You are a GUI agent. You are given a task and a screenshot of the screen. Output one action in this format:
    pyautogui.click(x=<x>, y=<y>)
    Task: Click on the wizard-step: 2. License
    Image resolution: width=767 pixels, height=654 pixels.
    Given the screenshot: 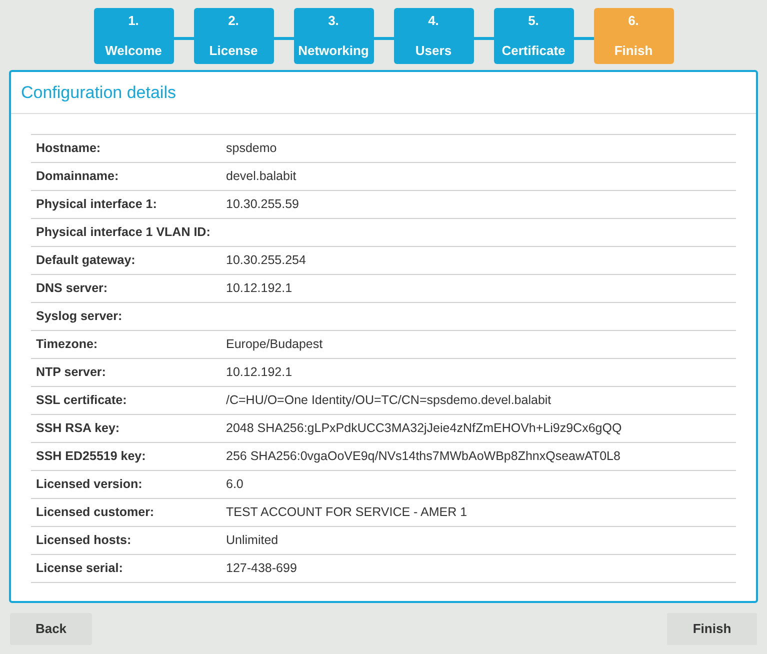 What is the action you would take?
    pyautogui.click(x=234, y=36)
    